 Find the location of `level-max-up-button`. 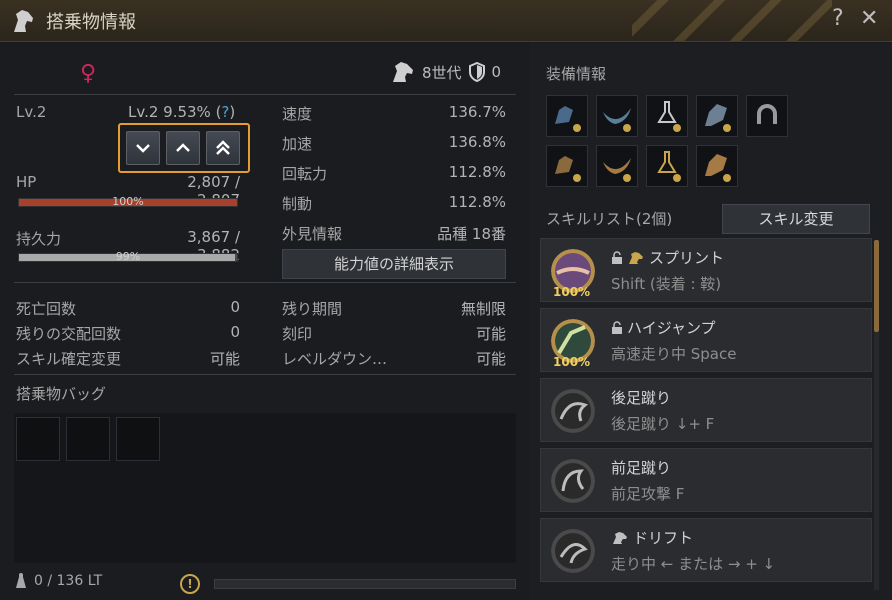

level-max-up-button is located at coordinates (223, 148).